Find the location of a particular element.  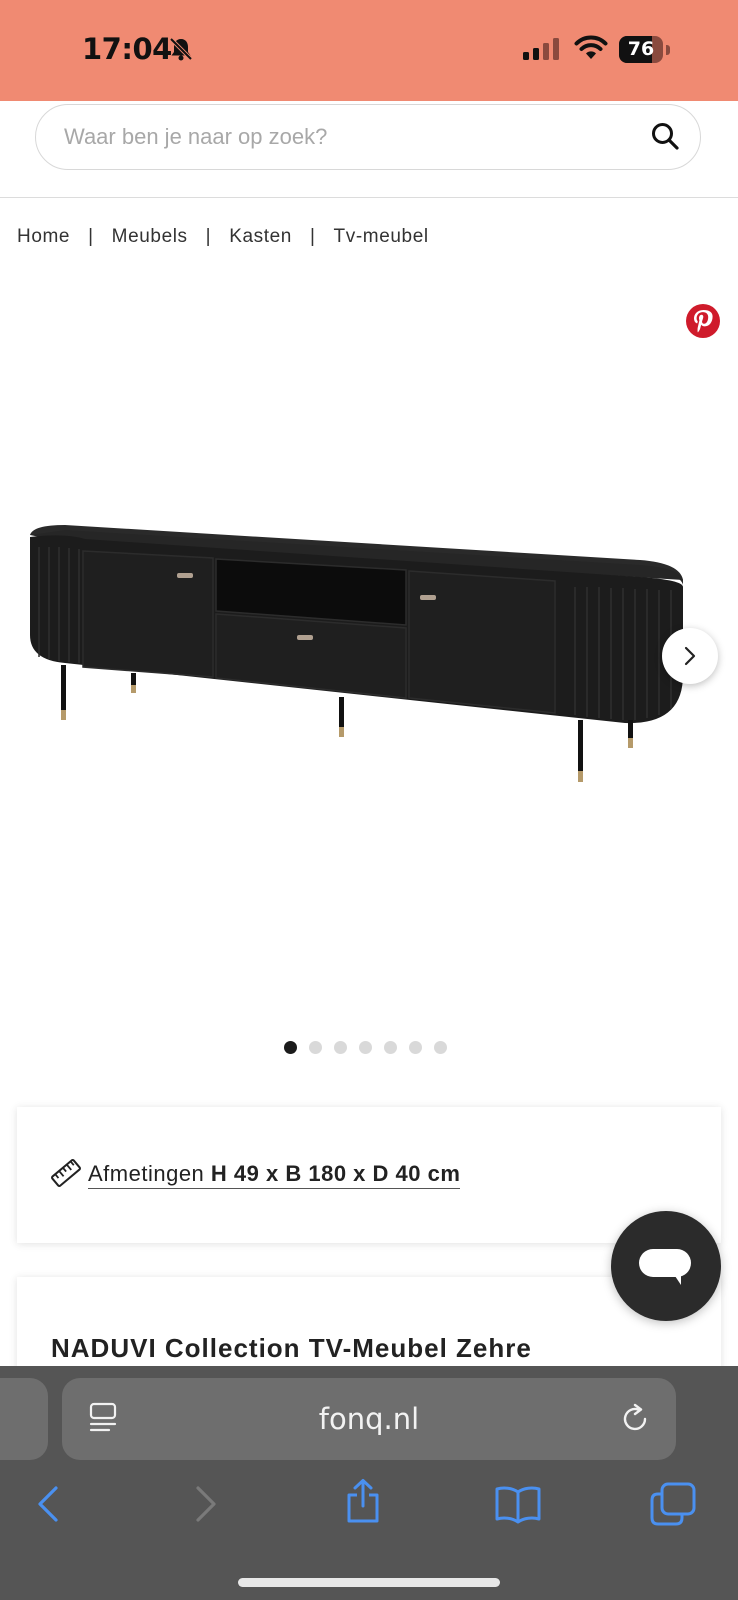

breadcrumb-home: Home is located at coordinates (43, 237).